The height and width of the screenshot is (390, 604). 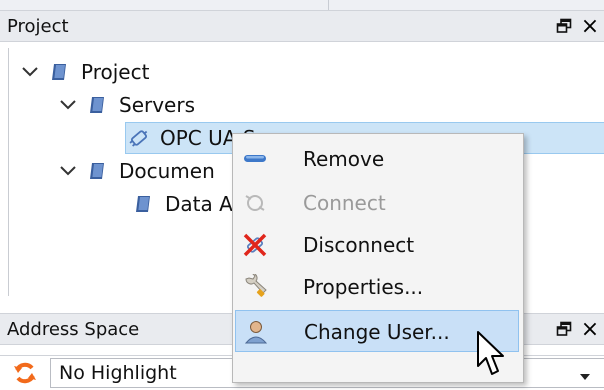 What do you see at coordinates (115, 72) in the screenshot?
I see `tree-item-label: Project` at bounding box center [115, 72].